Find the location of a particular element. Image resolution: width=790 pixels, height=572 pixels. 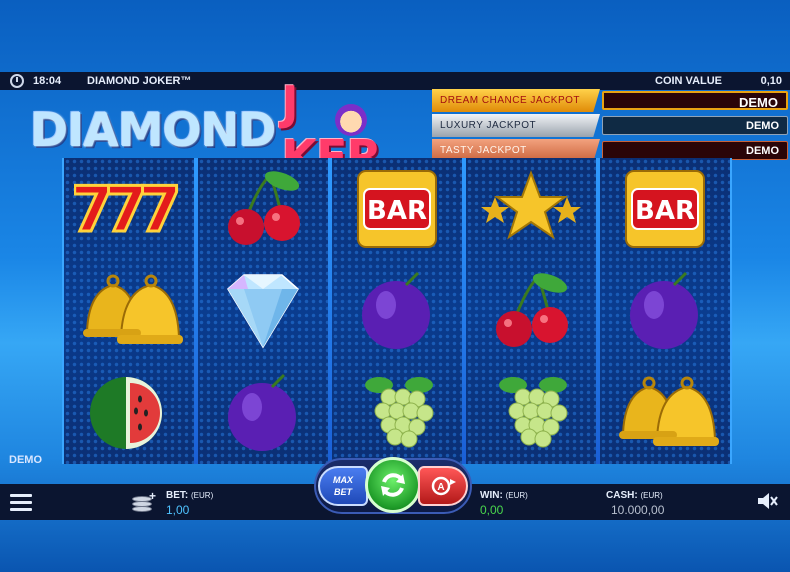

win-value: 0,00 is located at coordinates (492, 510).